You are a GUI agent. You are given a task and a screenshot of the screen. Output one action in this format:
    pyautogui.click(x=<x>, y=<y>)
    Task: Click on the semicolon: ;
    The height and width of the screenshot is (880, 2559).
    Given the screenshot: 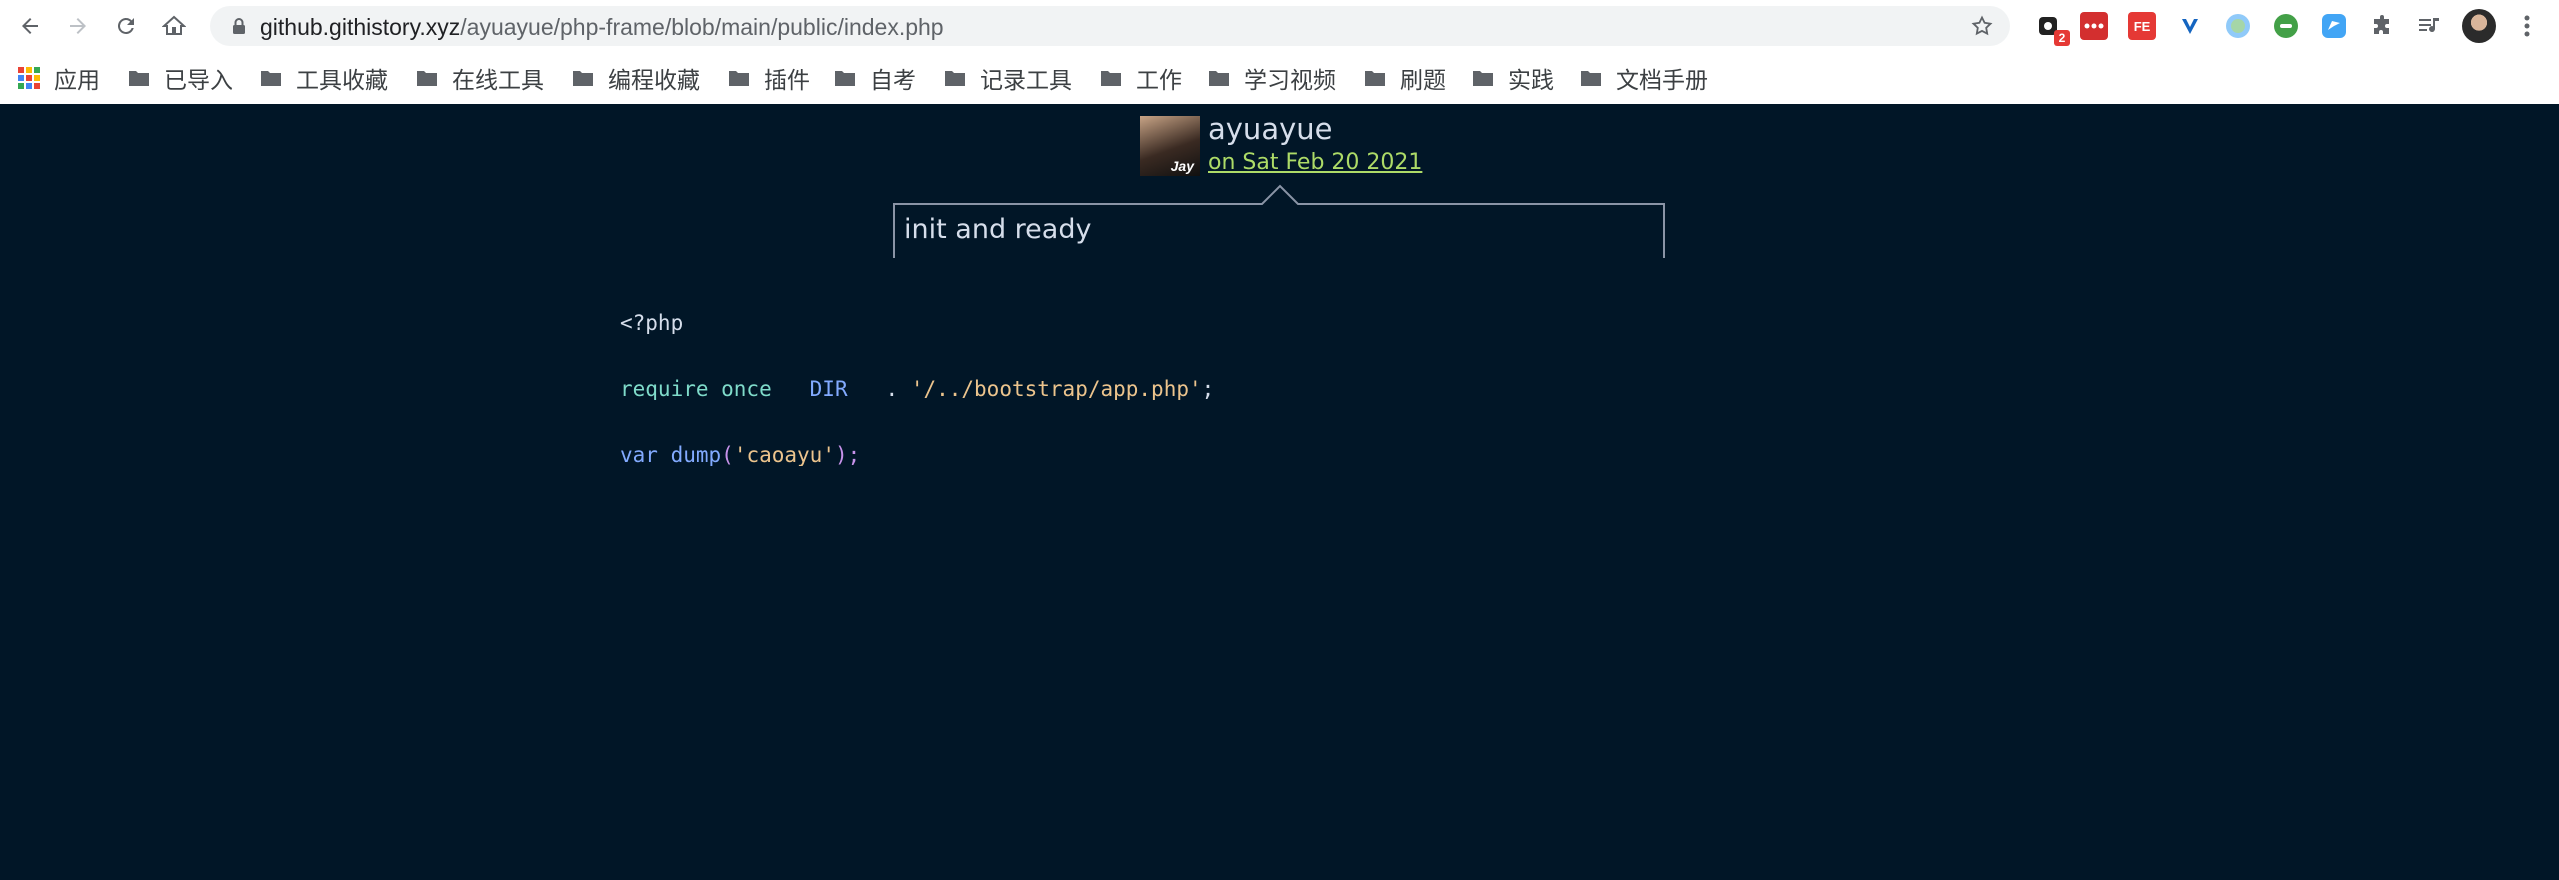 What is the action you would take?
    pyautogui.click(x=1208, y=389)
    